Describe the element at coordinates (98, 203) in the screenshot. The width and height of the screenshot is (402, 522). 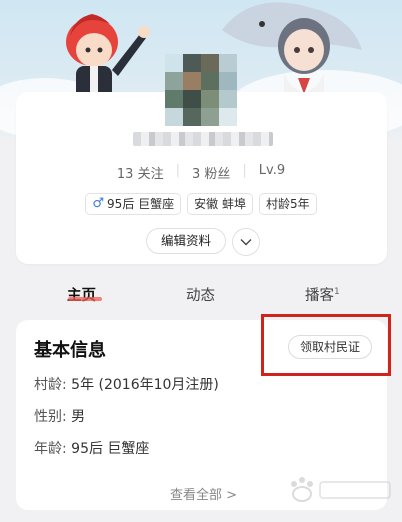
I see `male-icon: ♂` at that location.